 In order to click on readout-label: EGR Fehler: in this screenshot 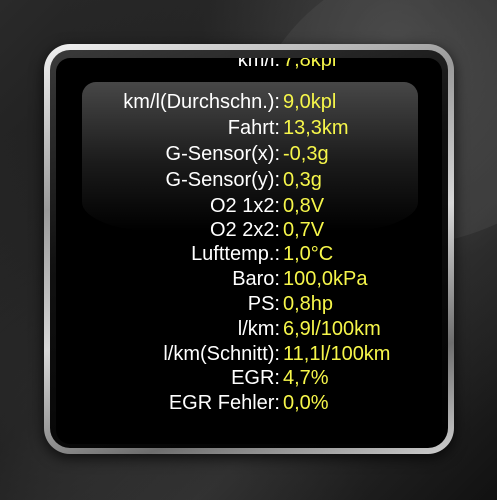, I will do `click(224, 403)`.